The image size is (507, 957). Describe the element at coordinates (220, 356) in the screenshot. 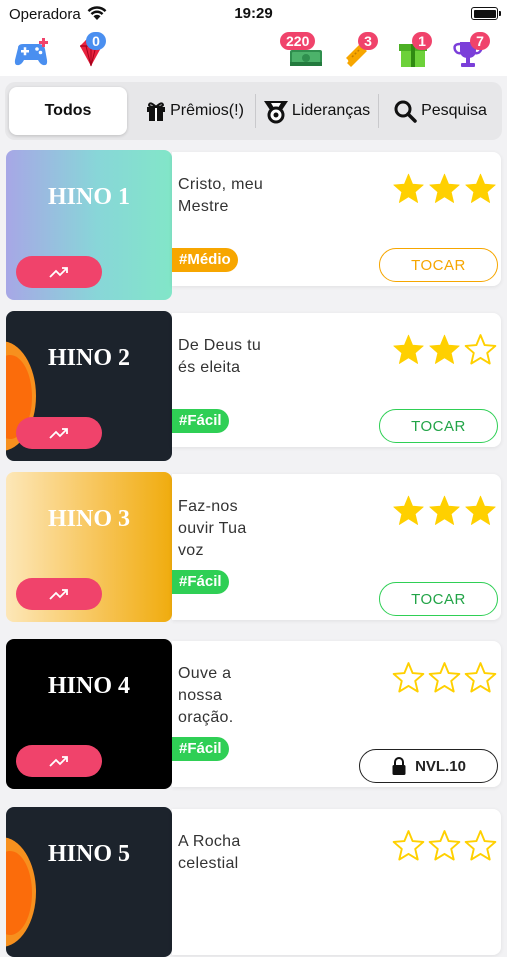

I see `hymn-name: De Deus tu és eleita` at that location.